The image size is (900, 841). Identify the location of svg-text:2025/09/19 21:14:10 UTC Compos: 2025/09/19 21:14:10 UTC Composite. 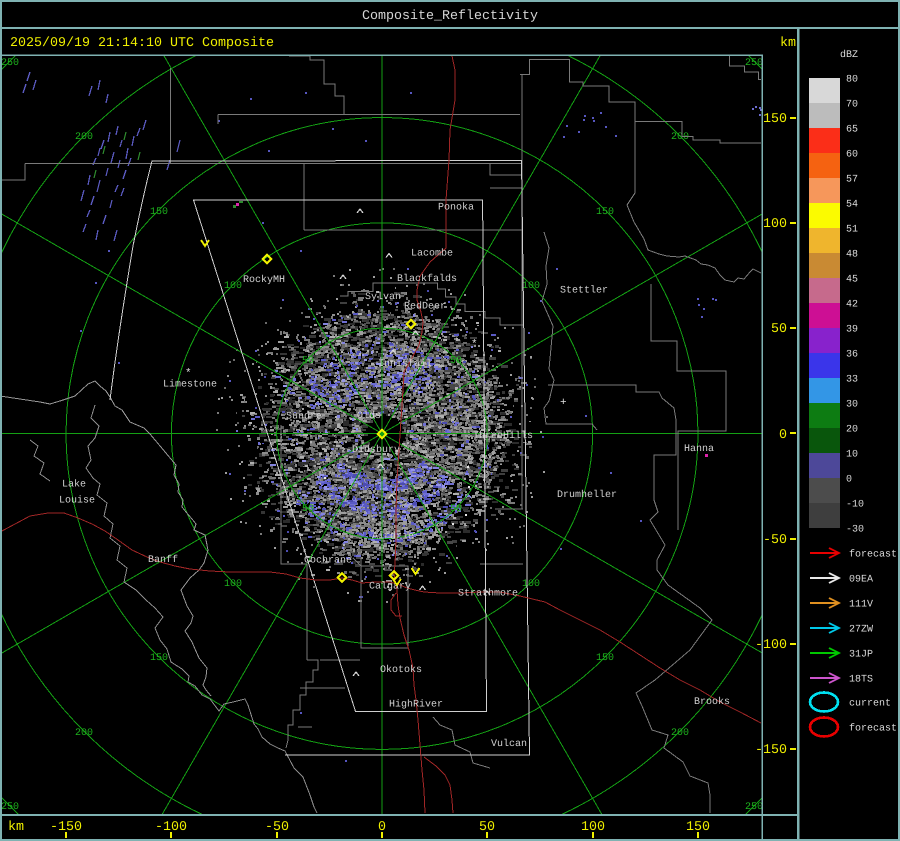
(142, 43).